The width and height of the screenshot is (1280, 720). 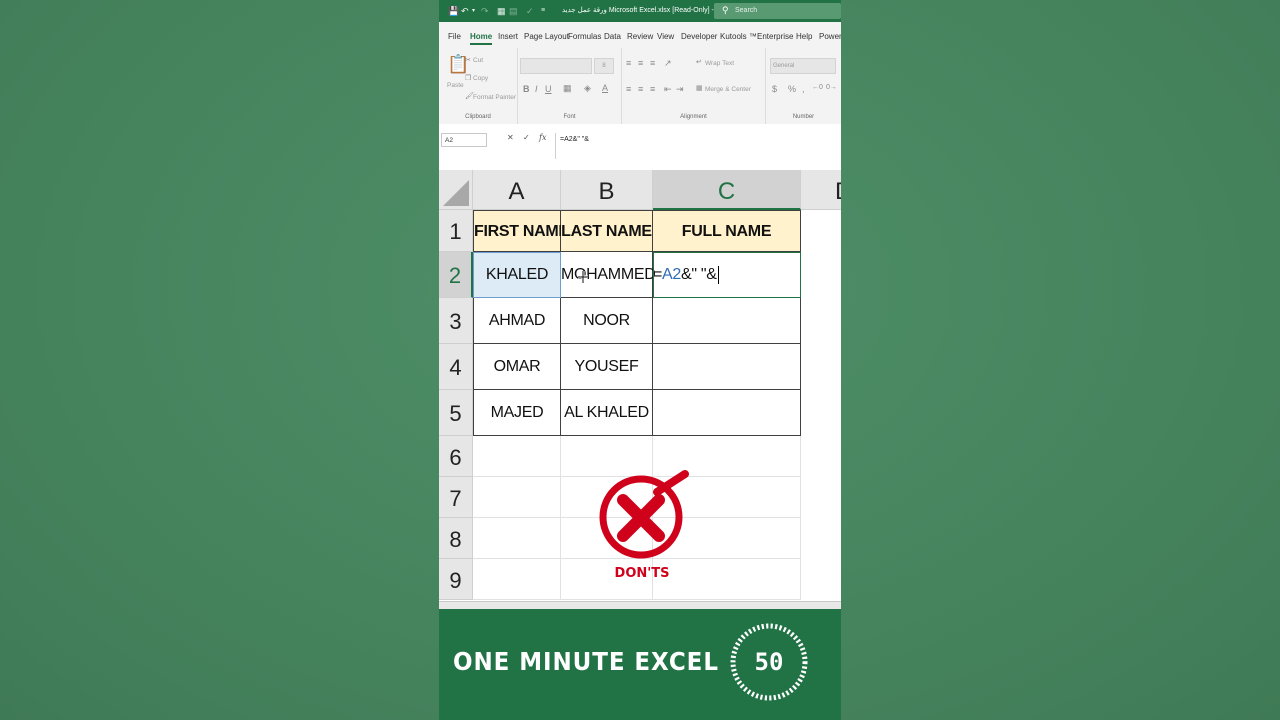 I want to click on wrap-text-icon: ↵, so click(x=699, y=62).